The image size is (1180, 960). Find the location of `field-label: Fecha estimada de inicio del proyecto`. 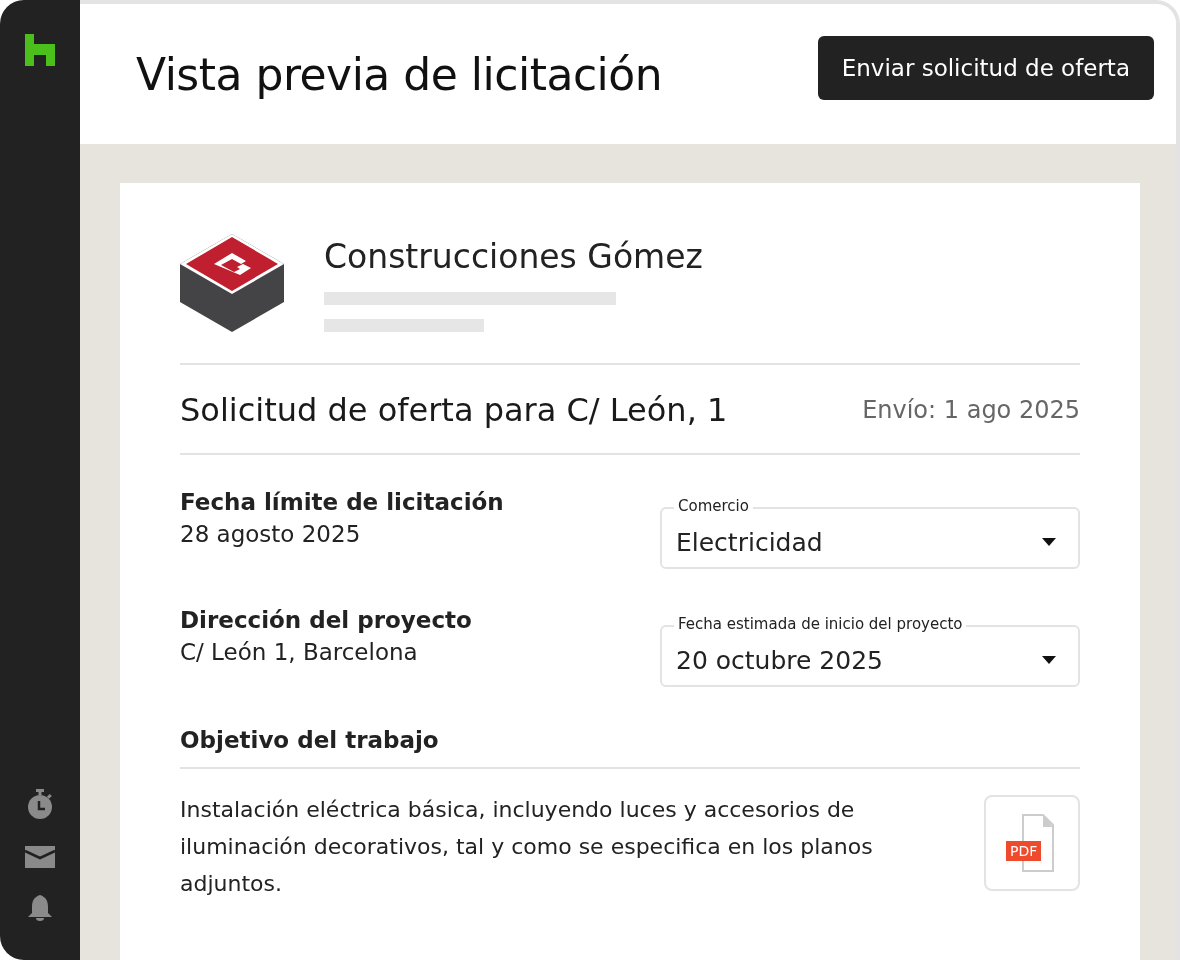

field-label: Fecha estimada de inicio del proyecto is located at coordinates (820, 624).